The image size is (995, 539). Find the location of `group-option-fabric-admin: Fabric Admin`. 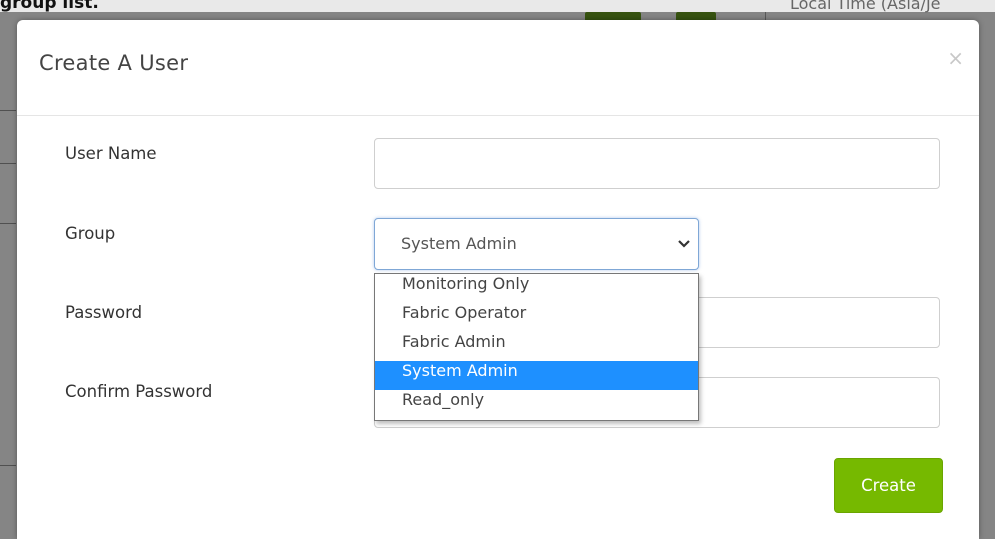

group-option-fabric-admin: Fabric Admin is located at coordinates (536, 346).